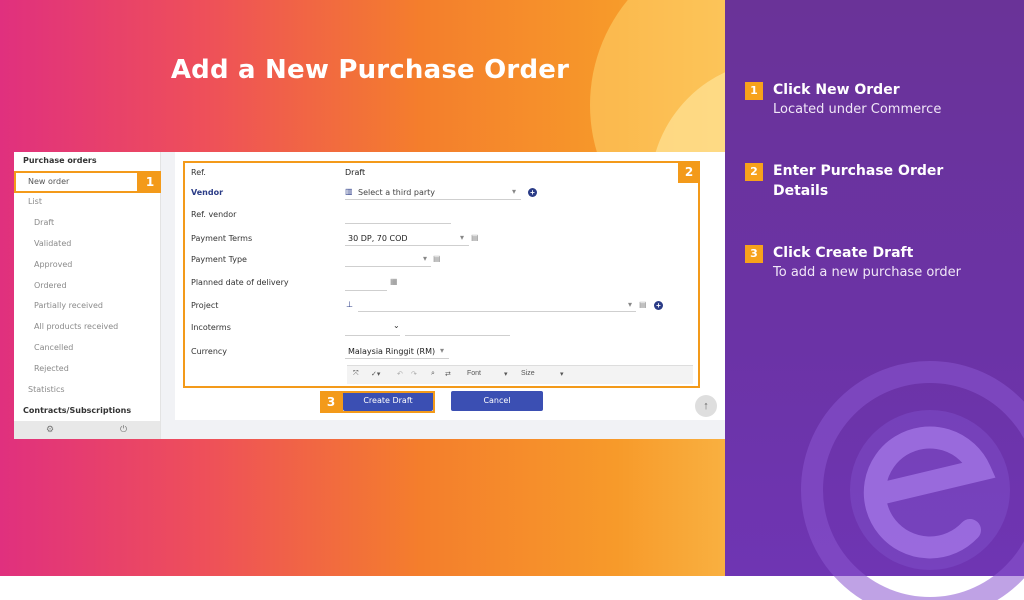  I want to click on sidebar-item-all-products-received: All products received, so click(107, 326).